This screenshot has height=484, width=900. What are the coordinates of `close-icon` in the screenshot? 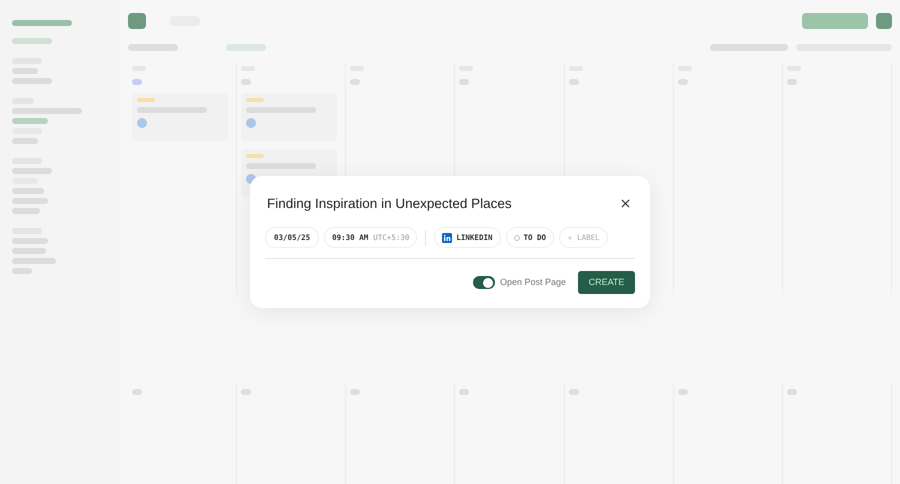 It's located at (625, 203).